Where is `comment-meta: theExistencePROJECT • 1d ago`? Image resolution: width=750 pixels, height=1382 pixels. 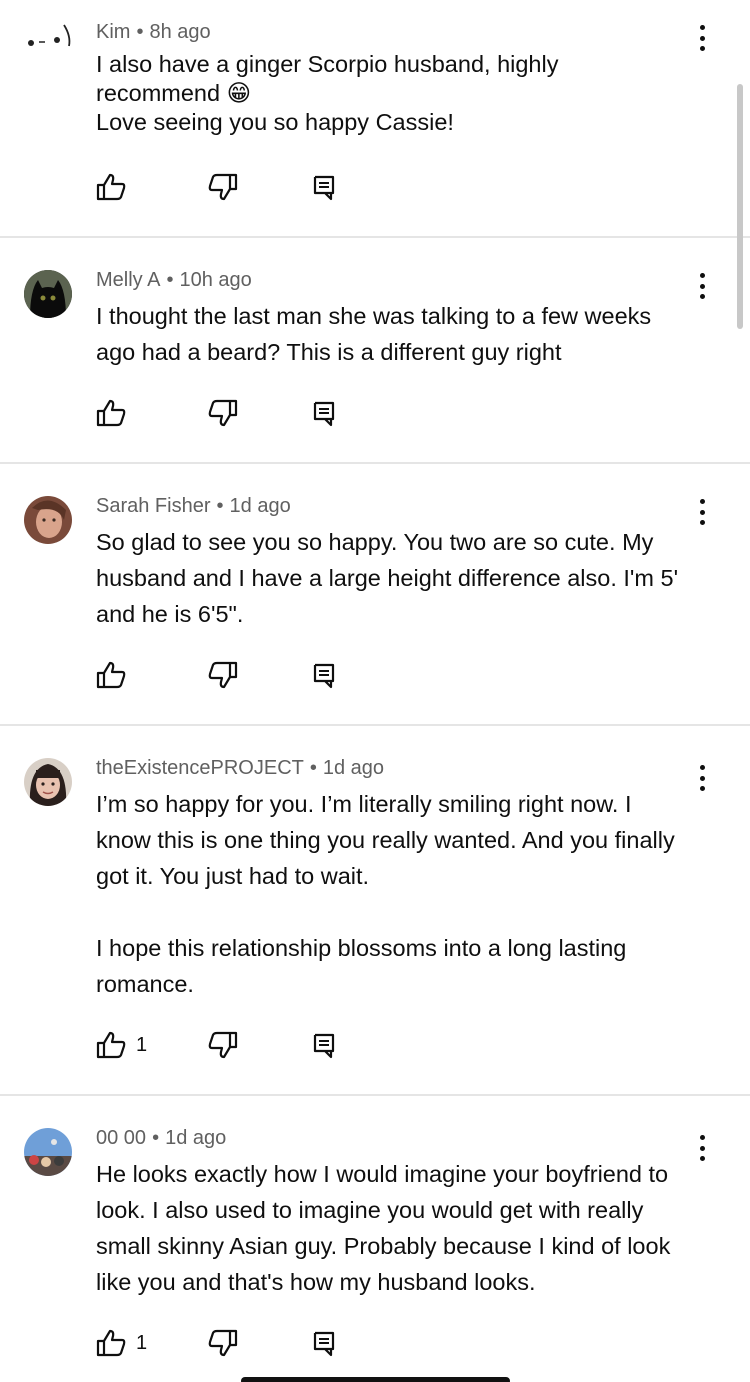 comment-meta: theExistencePROJECT • 1d ago is located at coordinates (240, 768).